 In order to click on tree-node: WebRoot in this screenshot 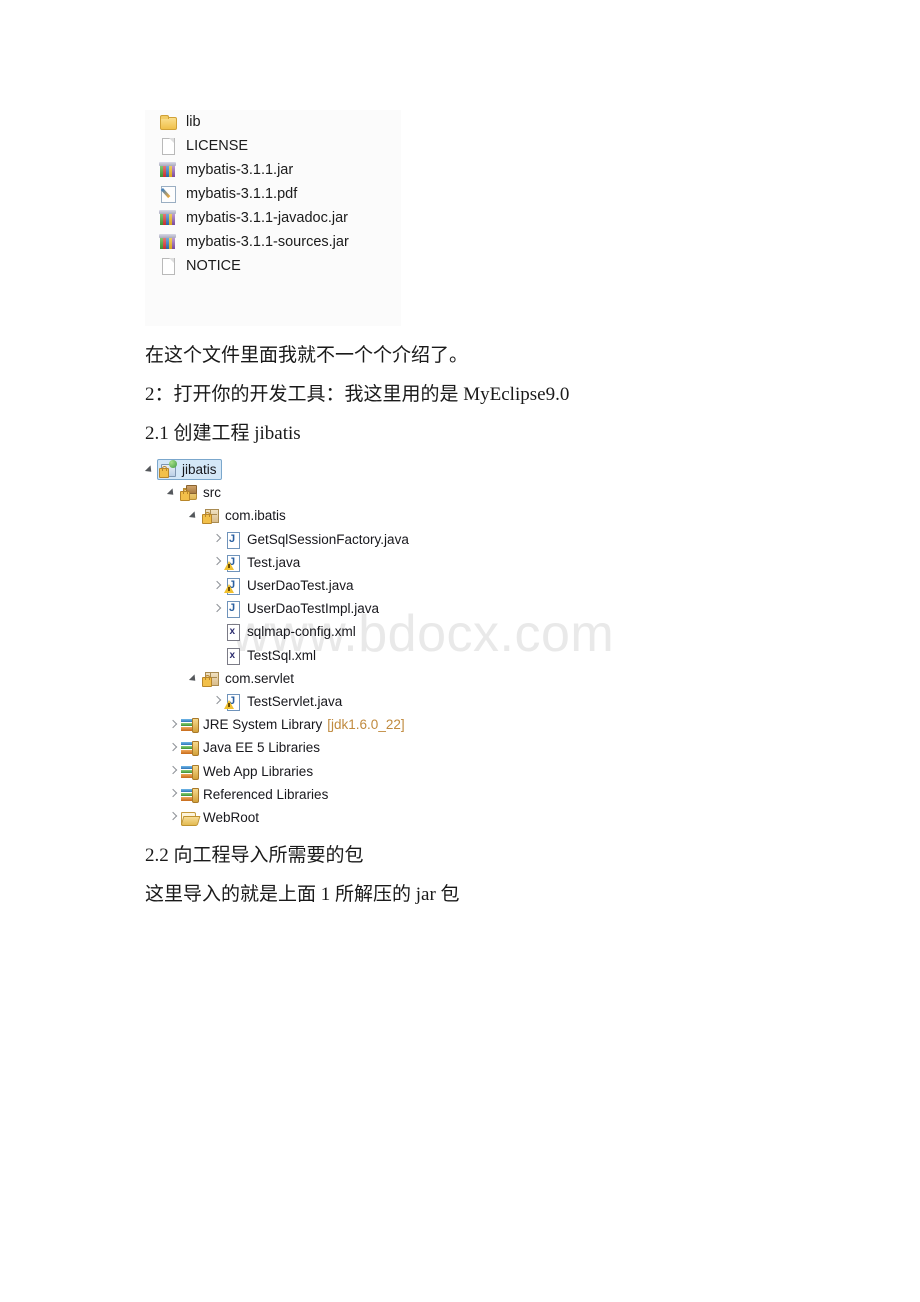, I will do `click(355, 817)`.